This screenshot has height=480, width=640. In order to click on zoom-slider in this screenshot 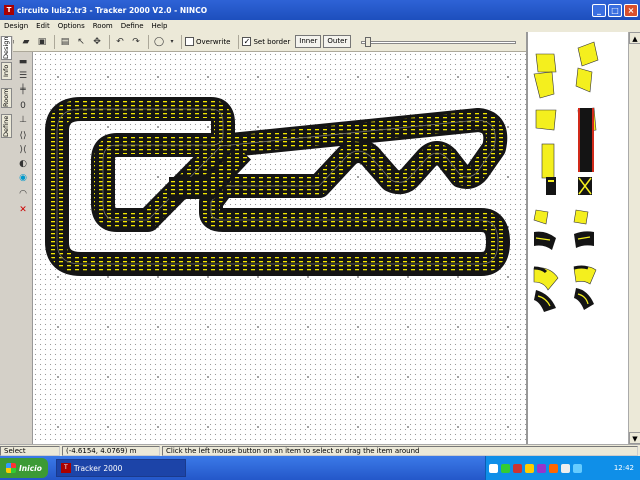, I will do `click(439, 42)`.